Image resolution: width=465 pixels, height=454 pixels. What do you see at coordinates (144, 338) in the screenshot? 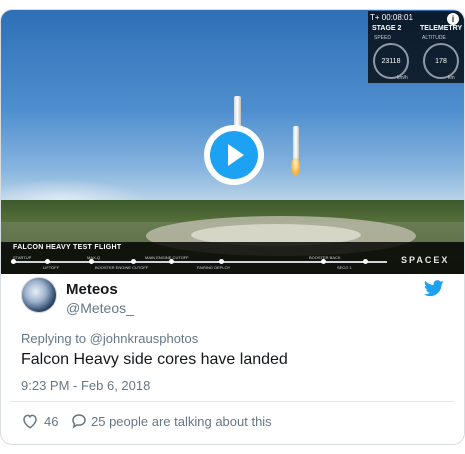
I see `replying-handle-link: @johnkrausphotos` at bounding box center [144, 338].